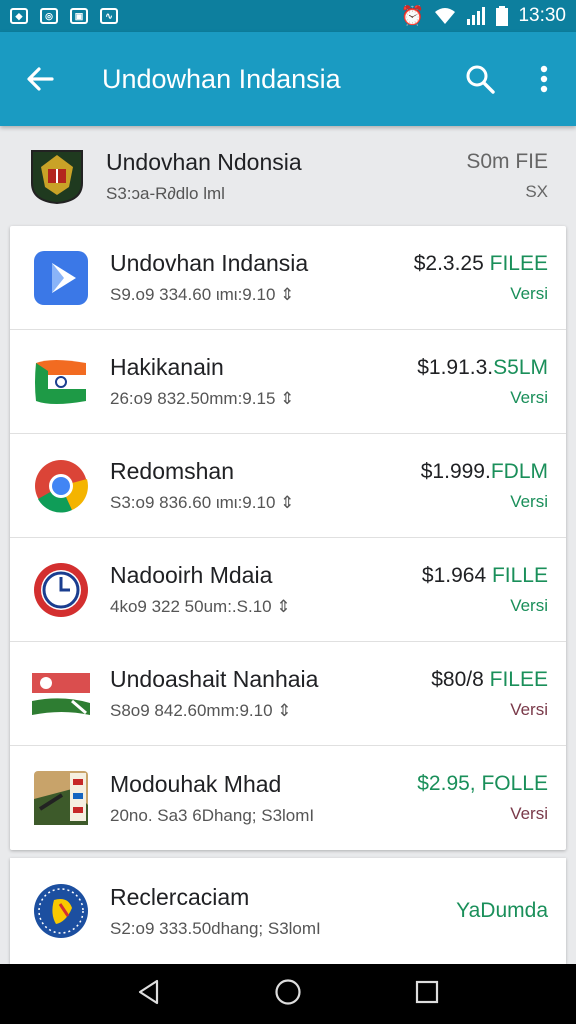 Image resolution: width=576 pixels, height=1024 pixels. Describe the element at coordinates (57, 177) in the screenshot. I see `emblem-icon` at that location.